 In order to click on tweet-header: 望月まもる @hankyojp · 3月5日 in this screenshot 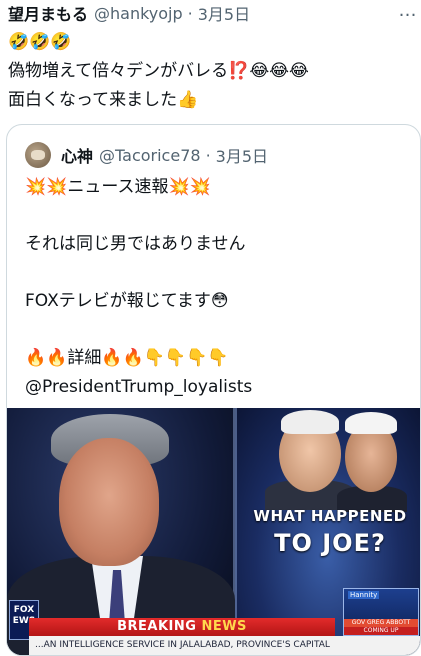, I will do `click(211, 13)`.